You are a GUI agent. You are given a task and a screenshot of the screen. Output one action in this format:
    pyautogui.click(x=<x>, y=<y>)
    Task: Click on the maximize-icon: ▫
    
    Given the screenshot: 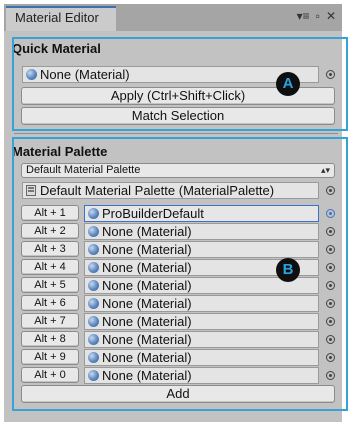 What is the action you would take?
    pyautogui.click(x=318, y=16)
    